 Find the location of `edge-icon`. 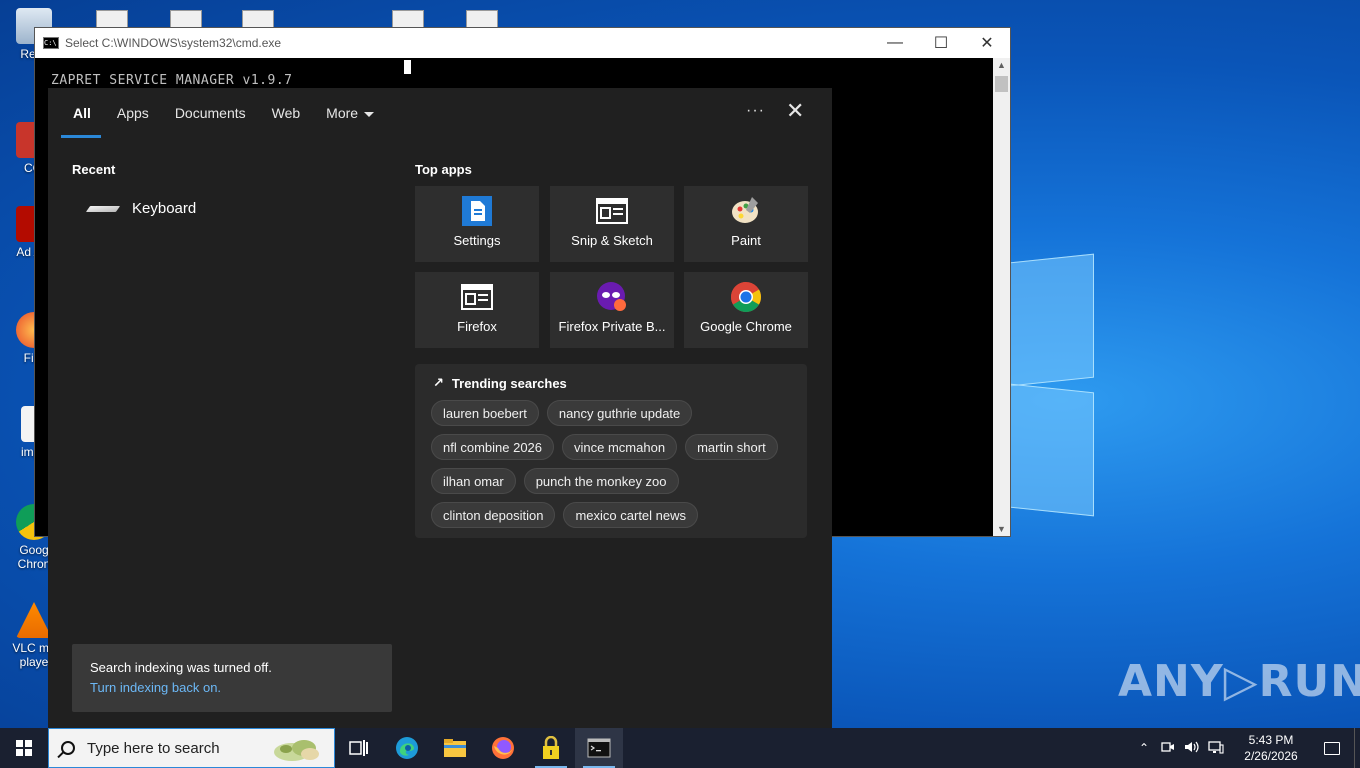

edge-icon is located at coordinates (407, 748).